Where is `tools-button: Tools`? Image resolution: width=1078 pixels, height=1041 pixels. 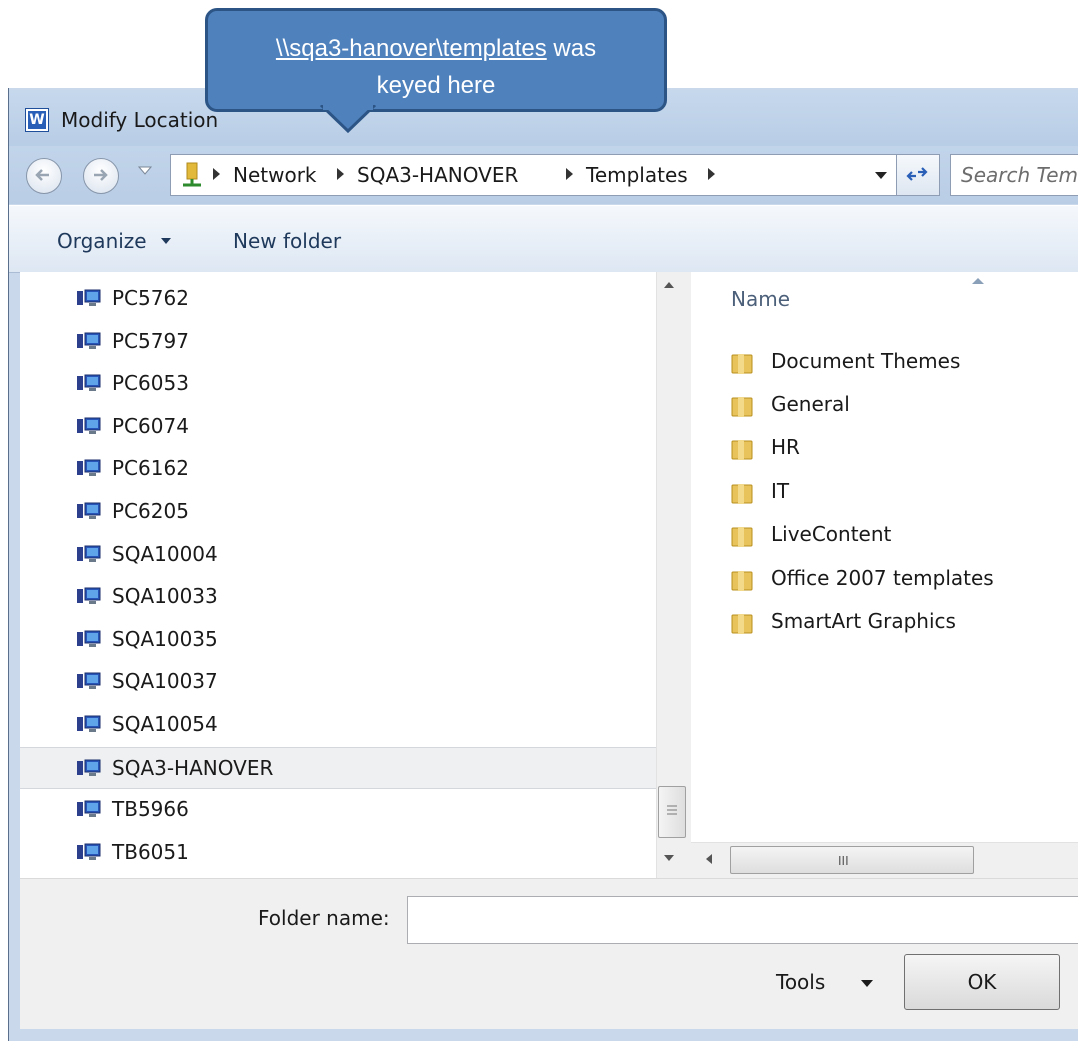
tools-button: Tools is located at coordinates (800, 982).